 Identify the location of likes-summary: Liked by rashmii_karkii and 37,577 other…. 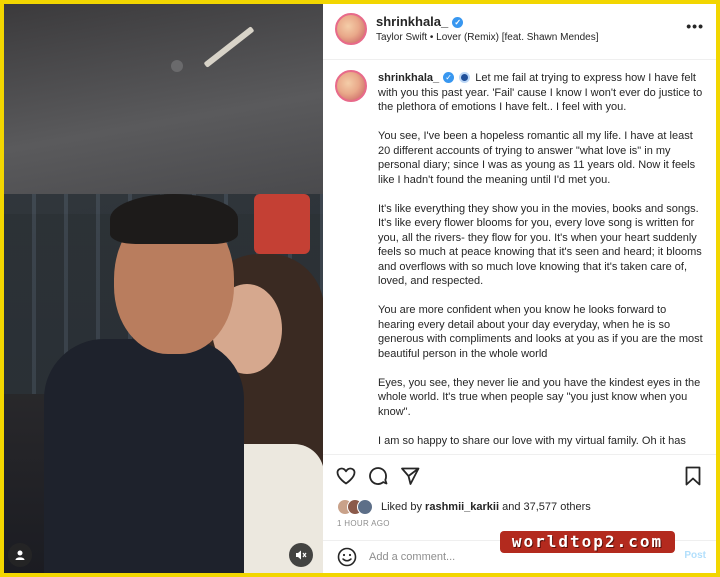
(486, 507).